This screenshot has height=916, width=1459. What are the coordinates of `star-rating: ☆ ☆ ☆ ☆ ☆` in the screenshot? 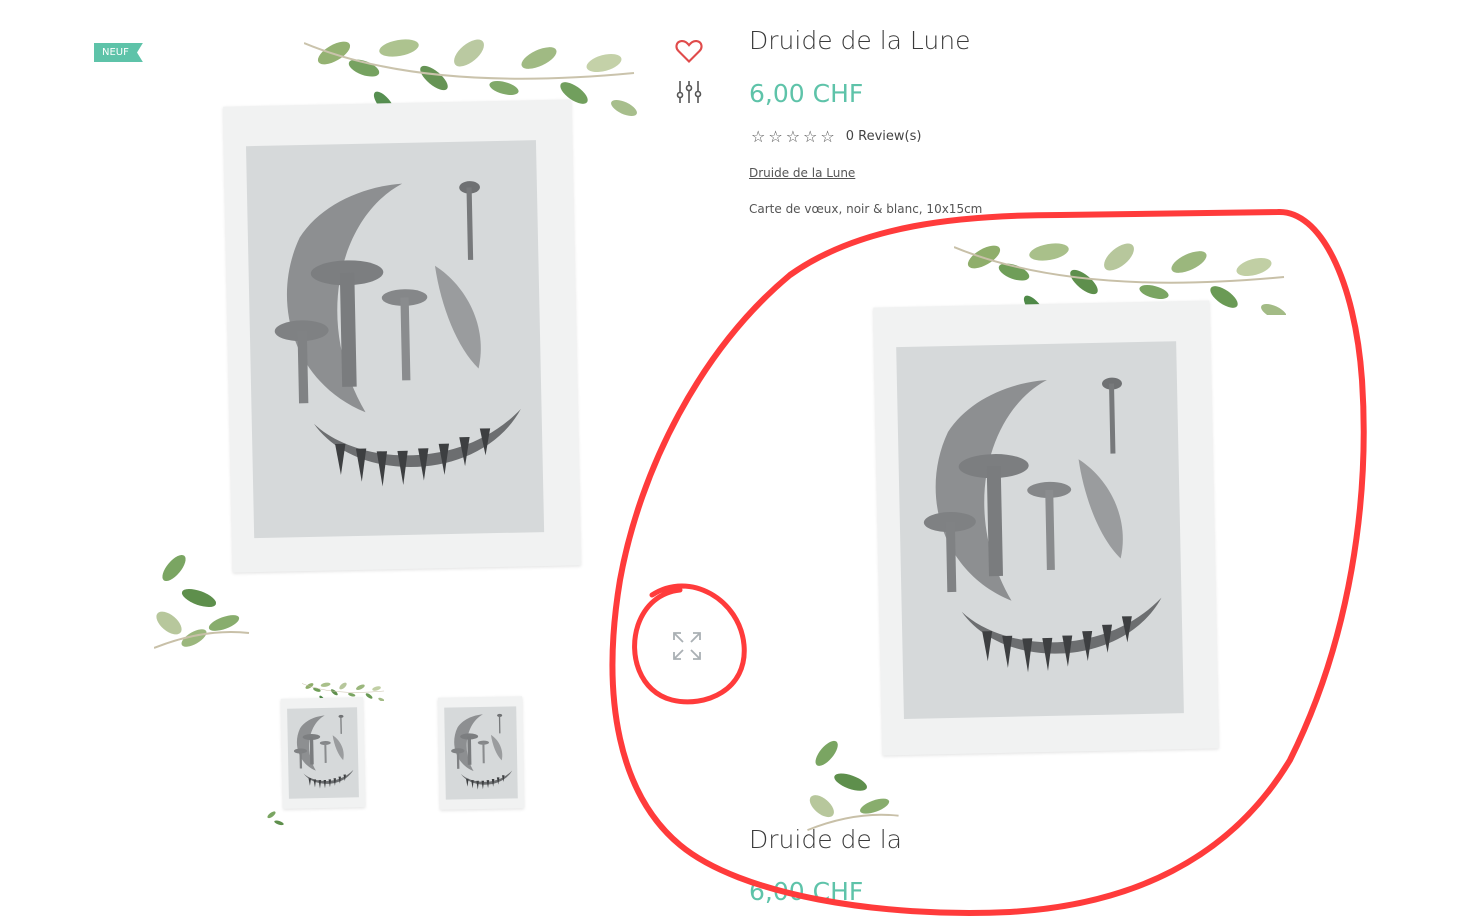 It's located at (794, 136).